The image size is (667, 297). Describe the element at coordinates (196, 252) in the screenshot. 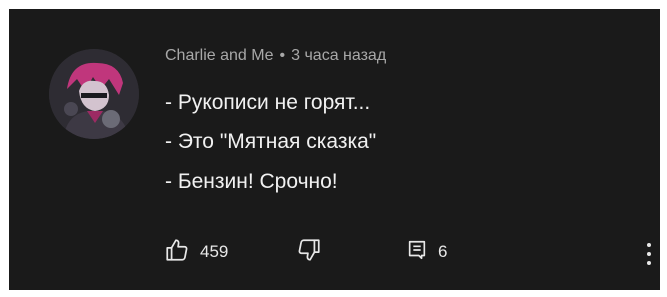

I see `like-button: 459` at that location.